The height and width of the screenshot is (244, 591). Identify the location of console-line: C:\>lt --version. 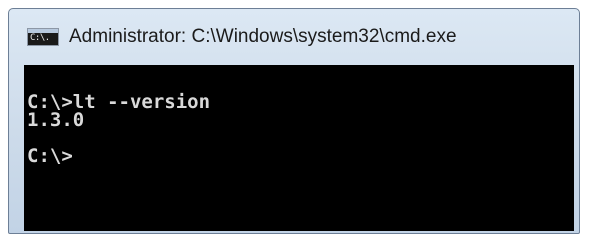
(119, 102).